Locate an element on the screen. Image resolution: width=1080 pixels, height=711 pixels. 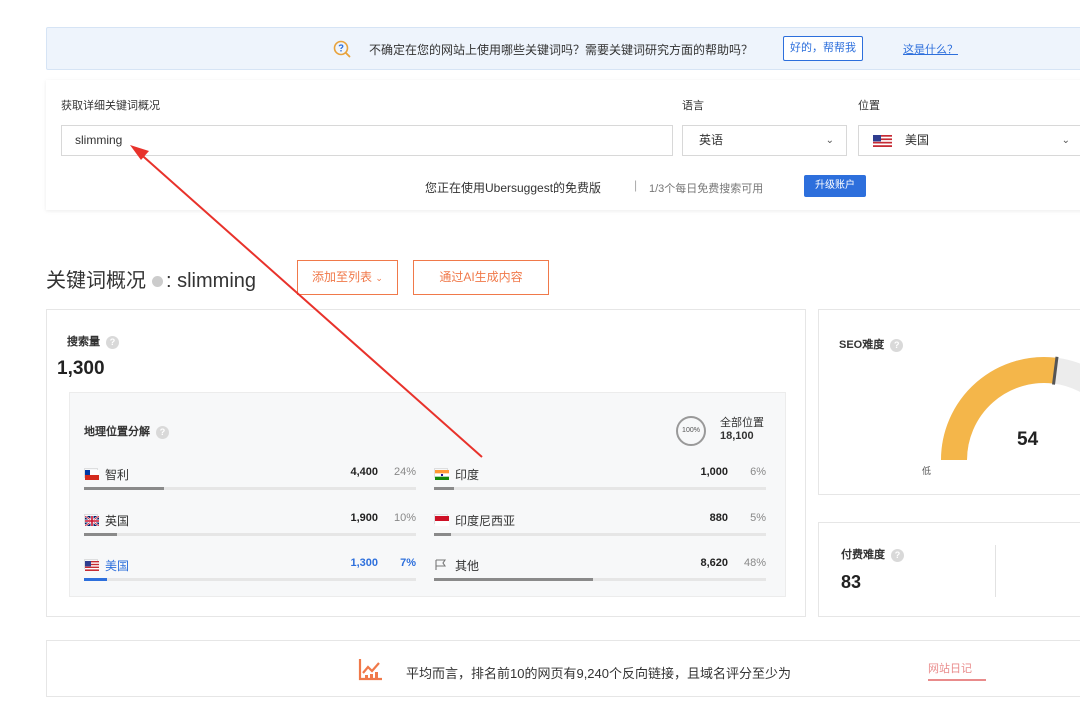
seo-difficulty-value: 54 is located at coordinates (1028, 439).